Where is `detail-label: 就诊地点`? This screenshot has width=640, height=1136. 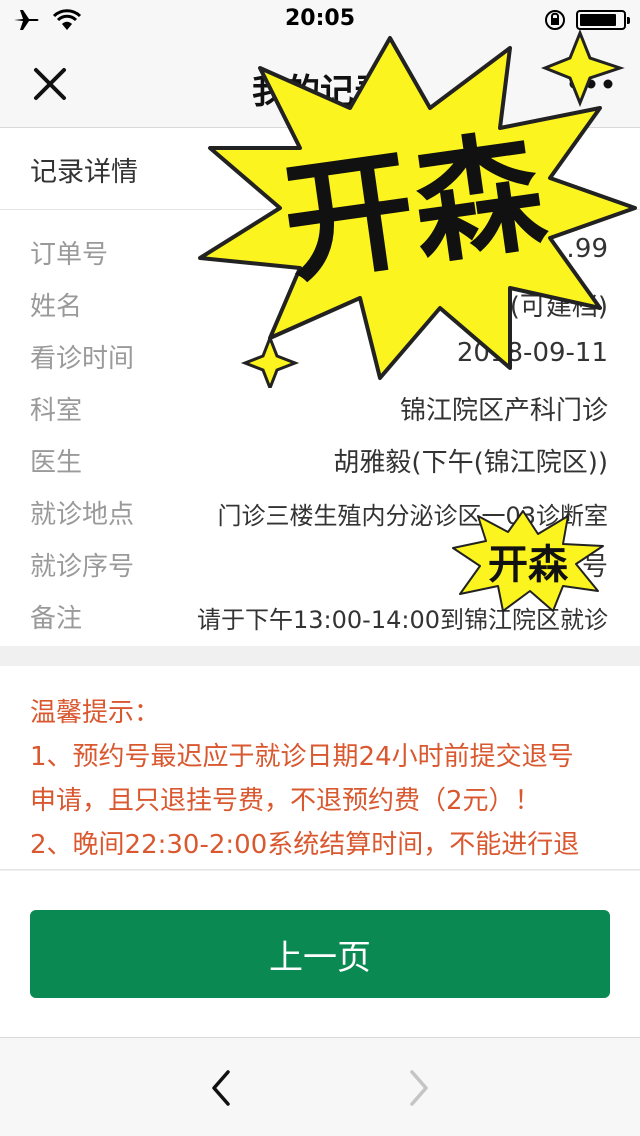
detail-label: 就诊地点 is located at coordinates (82, 515).